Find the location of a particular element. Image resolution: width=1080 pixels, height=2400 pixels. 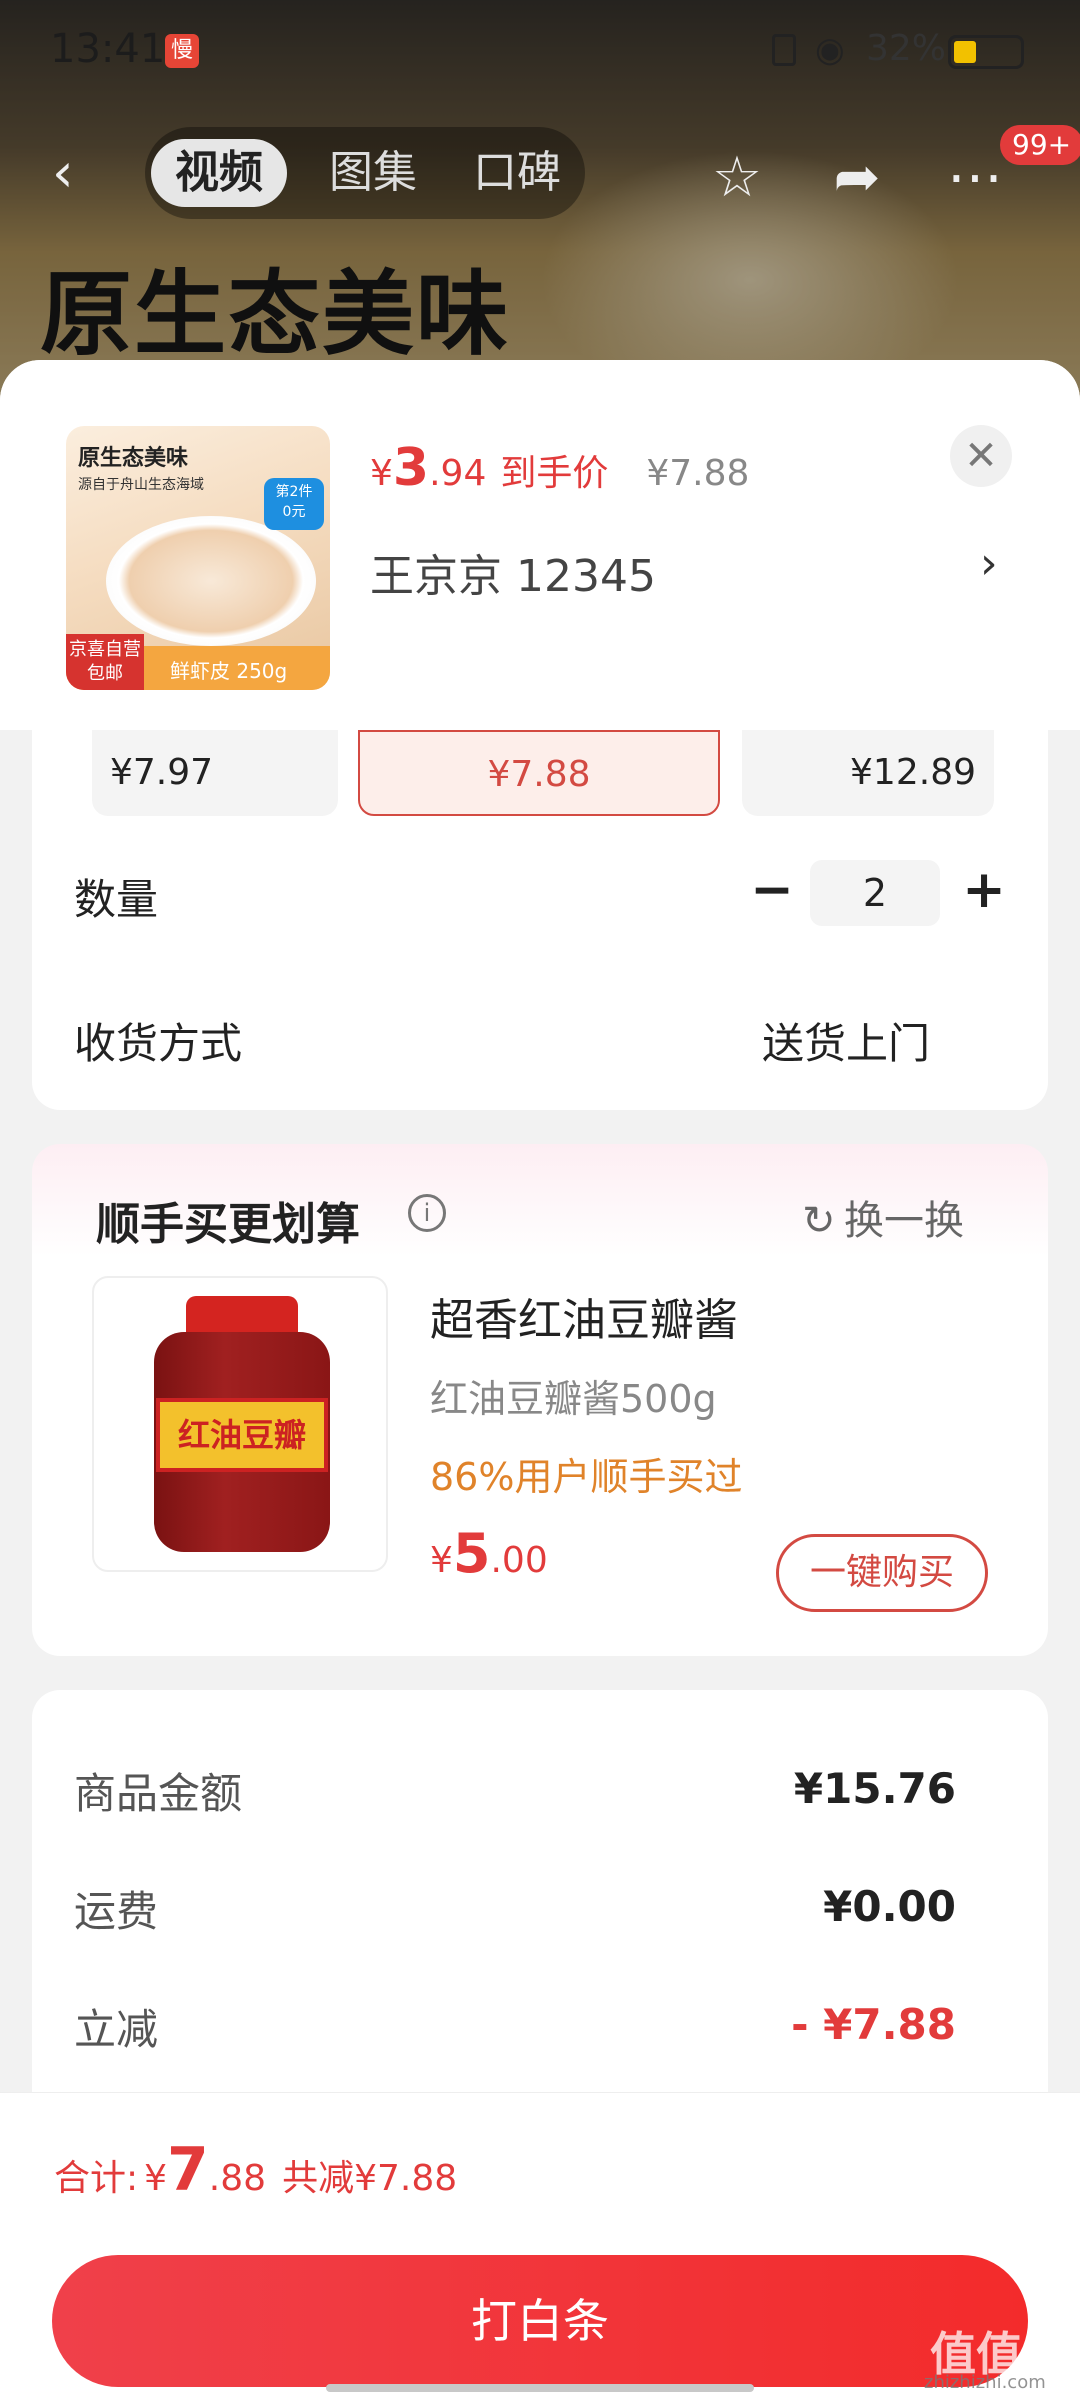

price-row: ¥ 3 .94 到手价 ¥7.88 is located at coordinates (559, 473).